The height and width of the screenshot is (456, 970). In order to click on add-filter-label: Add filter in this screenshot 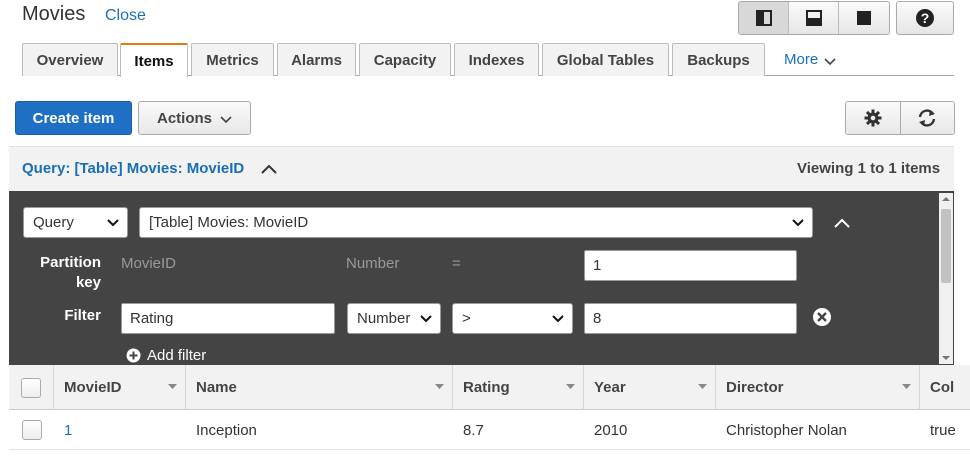, I will do `click(177, 355)`.